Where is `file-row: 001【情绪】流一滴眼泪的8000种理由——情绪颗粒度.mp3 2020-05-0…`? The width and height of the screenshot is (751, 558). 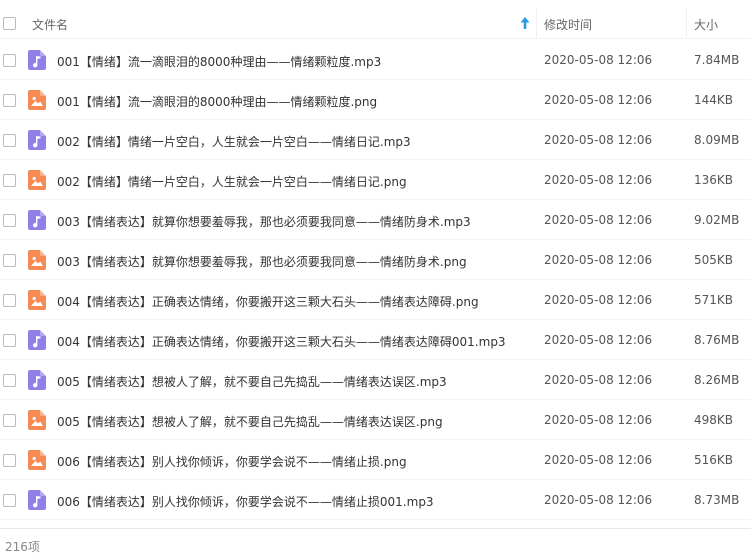
file-row: 001【情绪】流一滴眼泪的8000种理由——情绪颗粒度.mp3 2020-05-0… is located at coordinates (375, 60).